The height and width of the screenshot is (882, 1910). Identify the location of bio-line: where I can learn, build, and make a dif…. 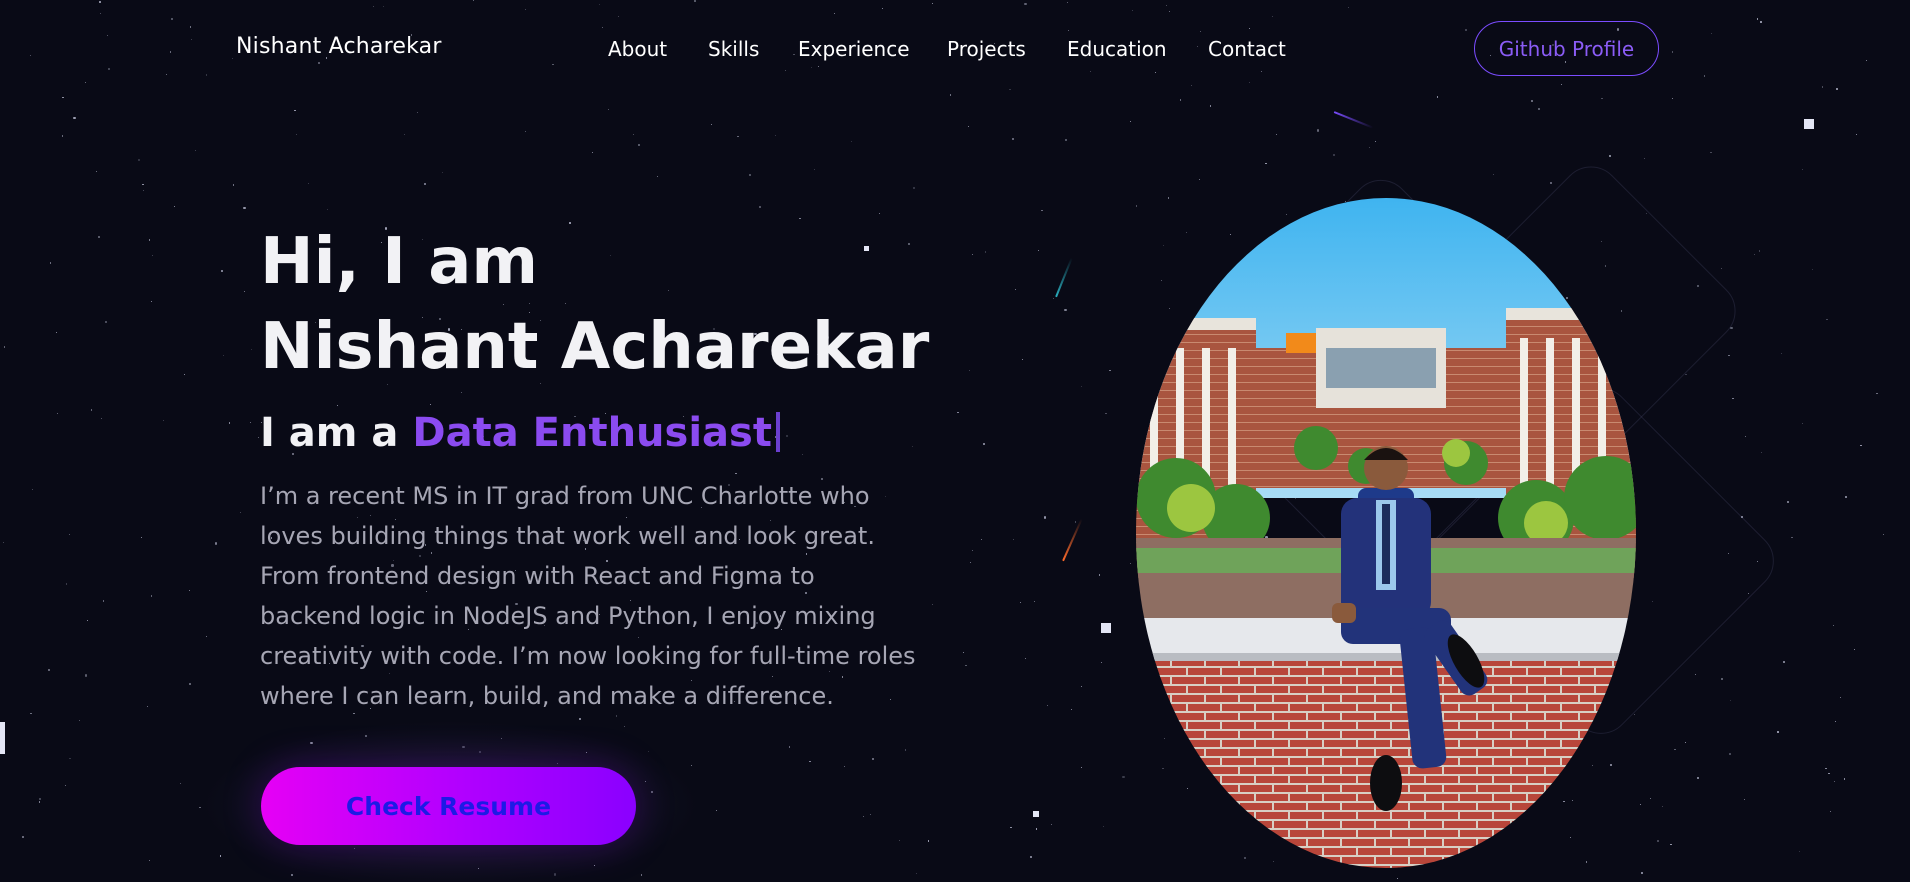
(547, 696).